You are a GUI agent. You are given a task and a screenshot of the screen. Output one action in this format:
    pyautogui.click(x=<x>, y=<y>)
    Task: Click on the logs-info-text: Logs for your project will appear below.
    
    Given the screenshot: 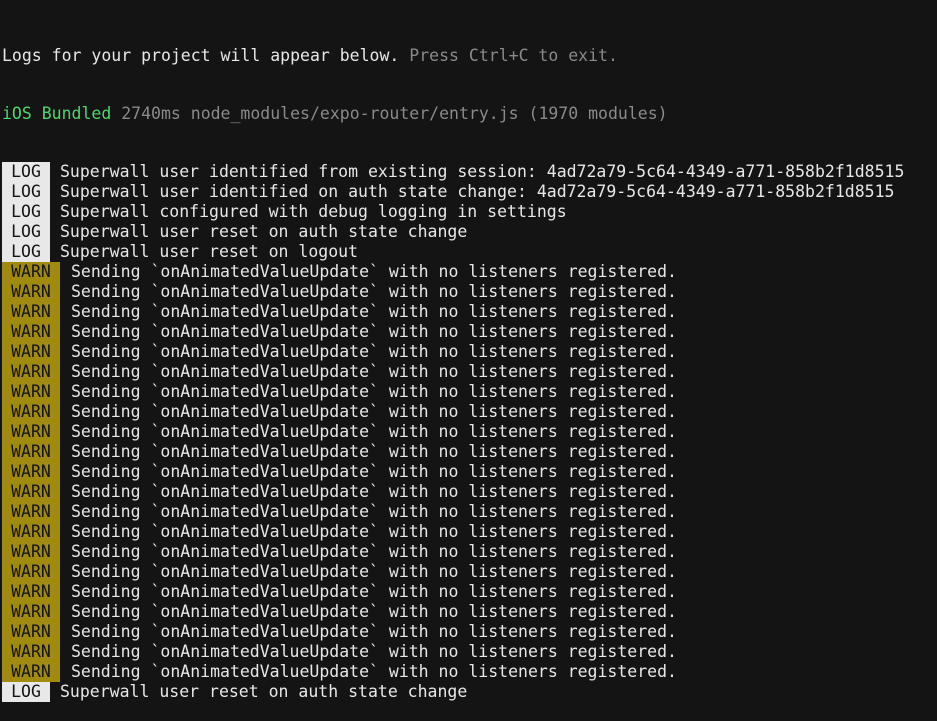 What is the action you would take?
    pyautogui.click(x=201, y=55)
    